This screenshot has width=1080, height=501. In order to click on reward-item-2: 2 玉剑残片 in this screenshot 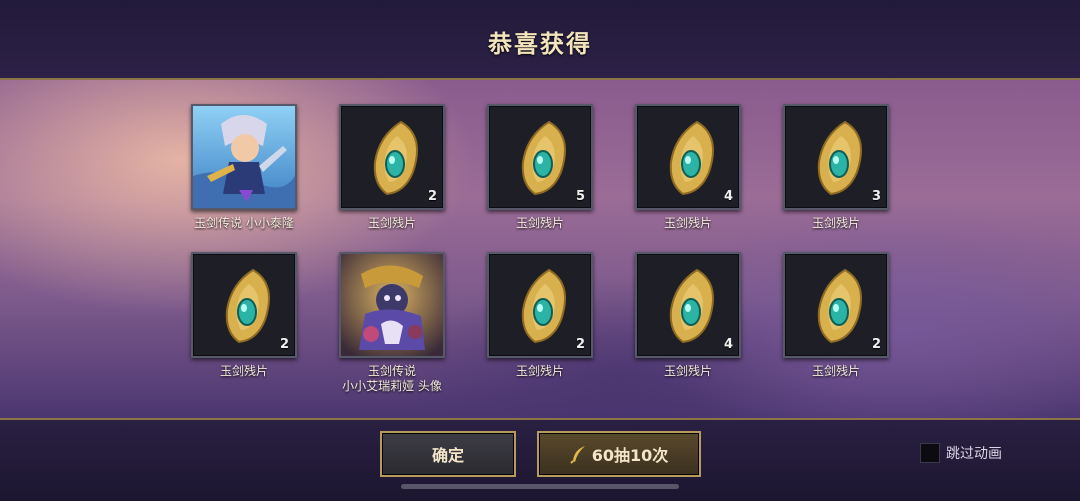, I will do `click(392, 167)`.